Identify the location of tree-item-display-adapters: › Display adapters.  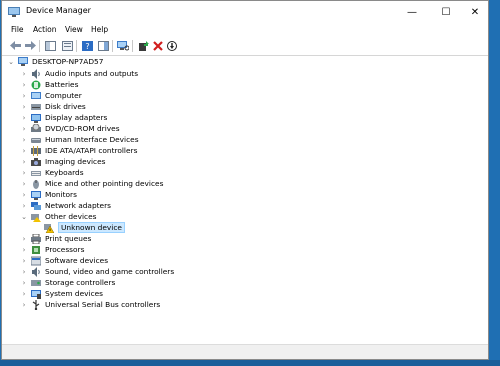
(63, 117).